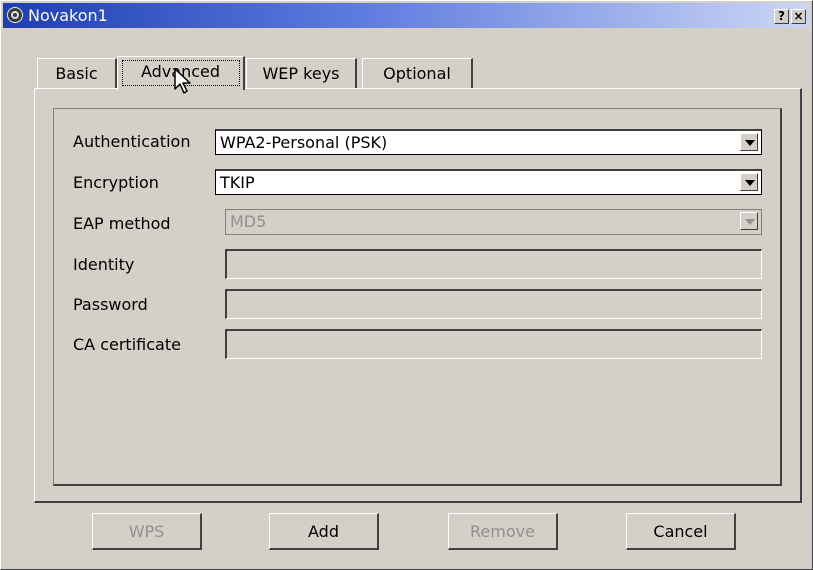 The width and height of the screenshot is (813, 570). Describe the element at coordinates (781, 16) in the screenshot. I see `help-button: ?` at that location.